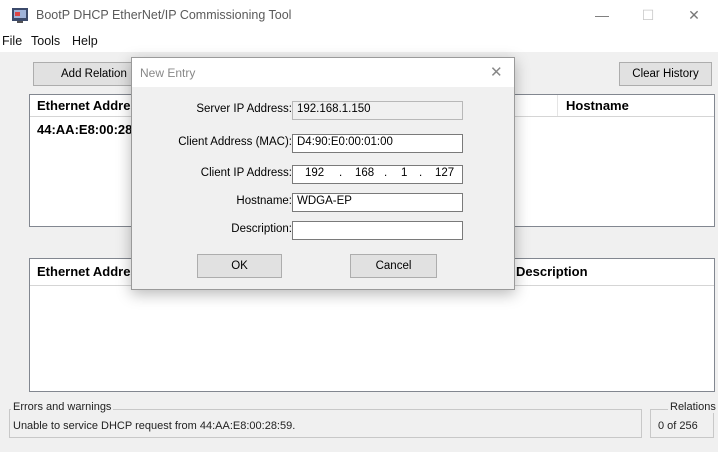 This screenshot has width=718, height=452. What do you see at coordinates (377, 110) in the screenshot?
I see `server-ip-field: 192.168.1.150` at bounding box center [377, 110].